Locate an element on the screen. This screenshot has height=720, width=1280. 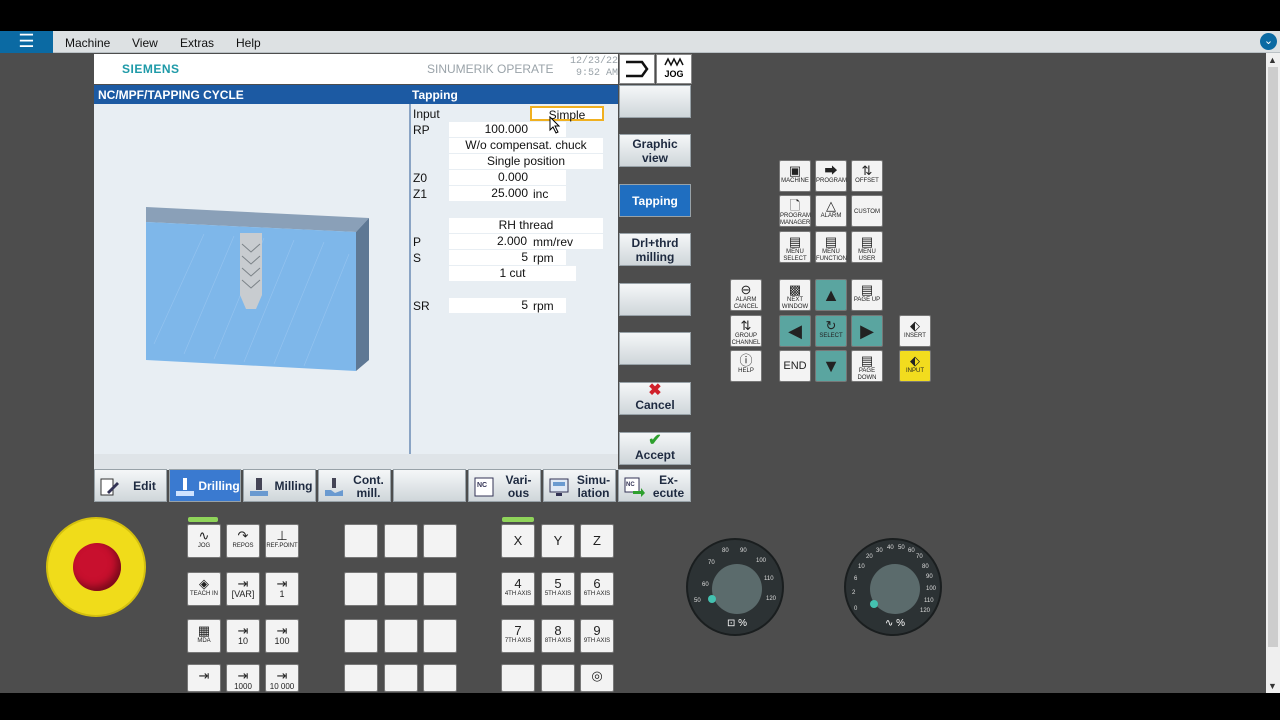
menu-user-key: ▤ MENU USER is located at coordinates (867, 247).